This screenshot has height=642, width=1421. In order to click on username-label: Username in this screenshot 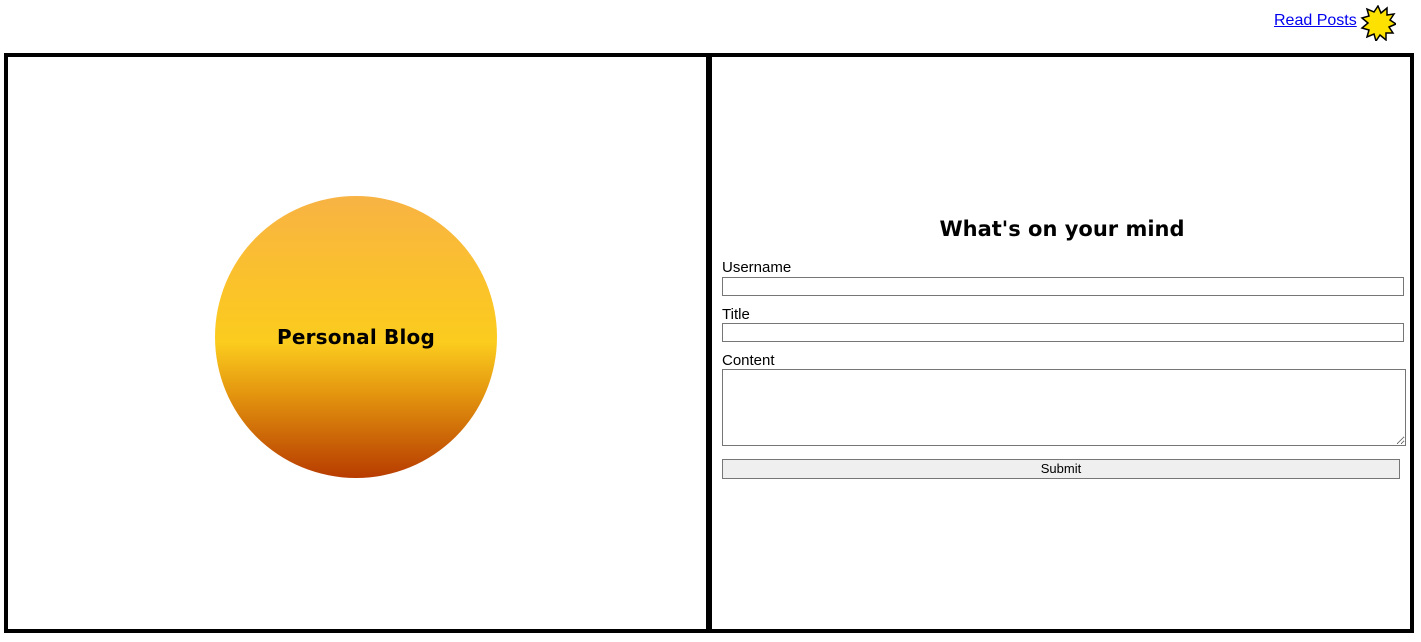, I will do `click(757, 267)`.